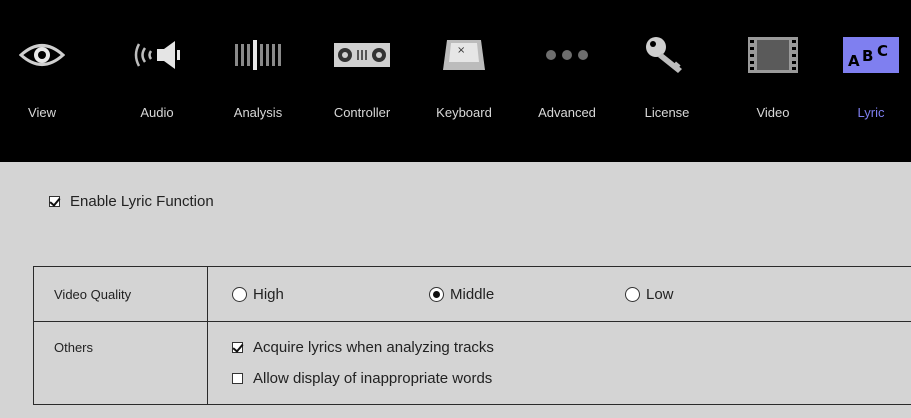 The height and width of the screenshot is (418, 911). Describe the element at coordinates (268, 294) in the screenshot. I see `radio-label: High` at that location.